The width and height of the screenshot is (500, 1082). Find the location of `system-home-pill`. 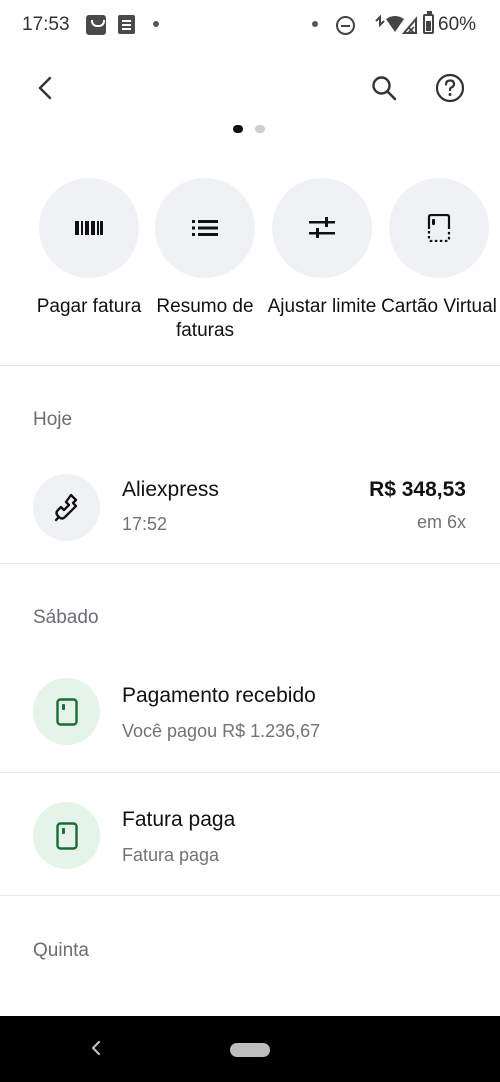

system-home-pill is located at coordinates (250, 1050).